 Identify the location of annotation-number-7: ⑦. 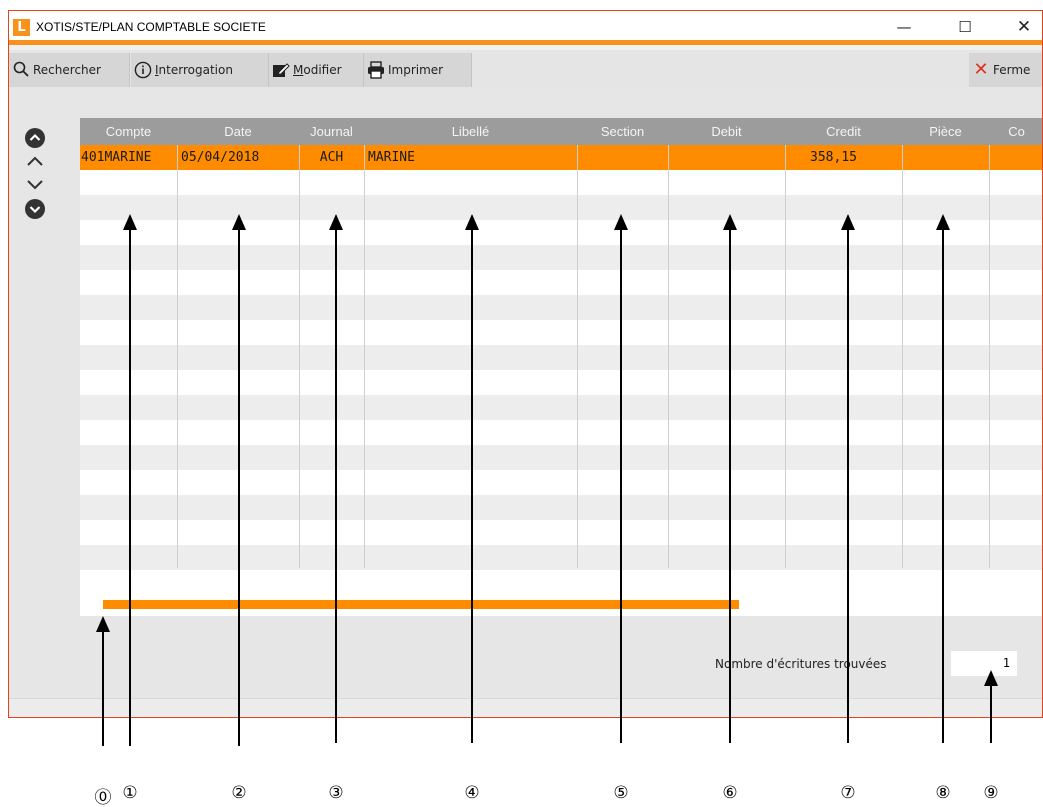
(848, 793).